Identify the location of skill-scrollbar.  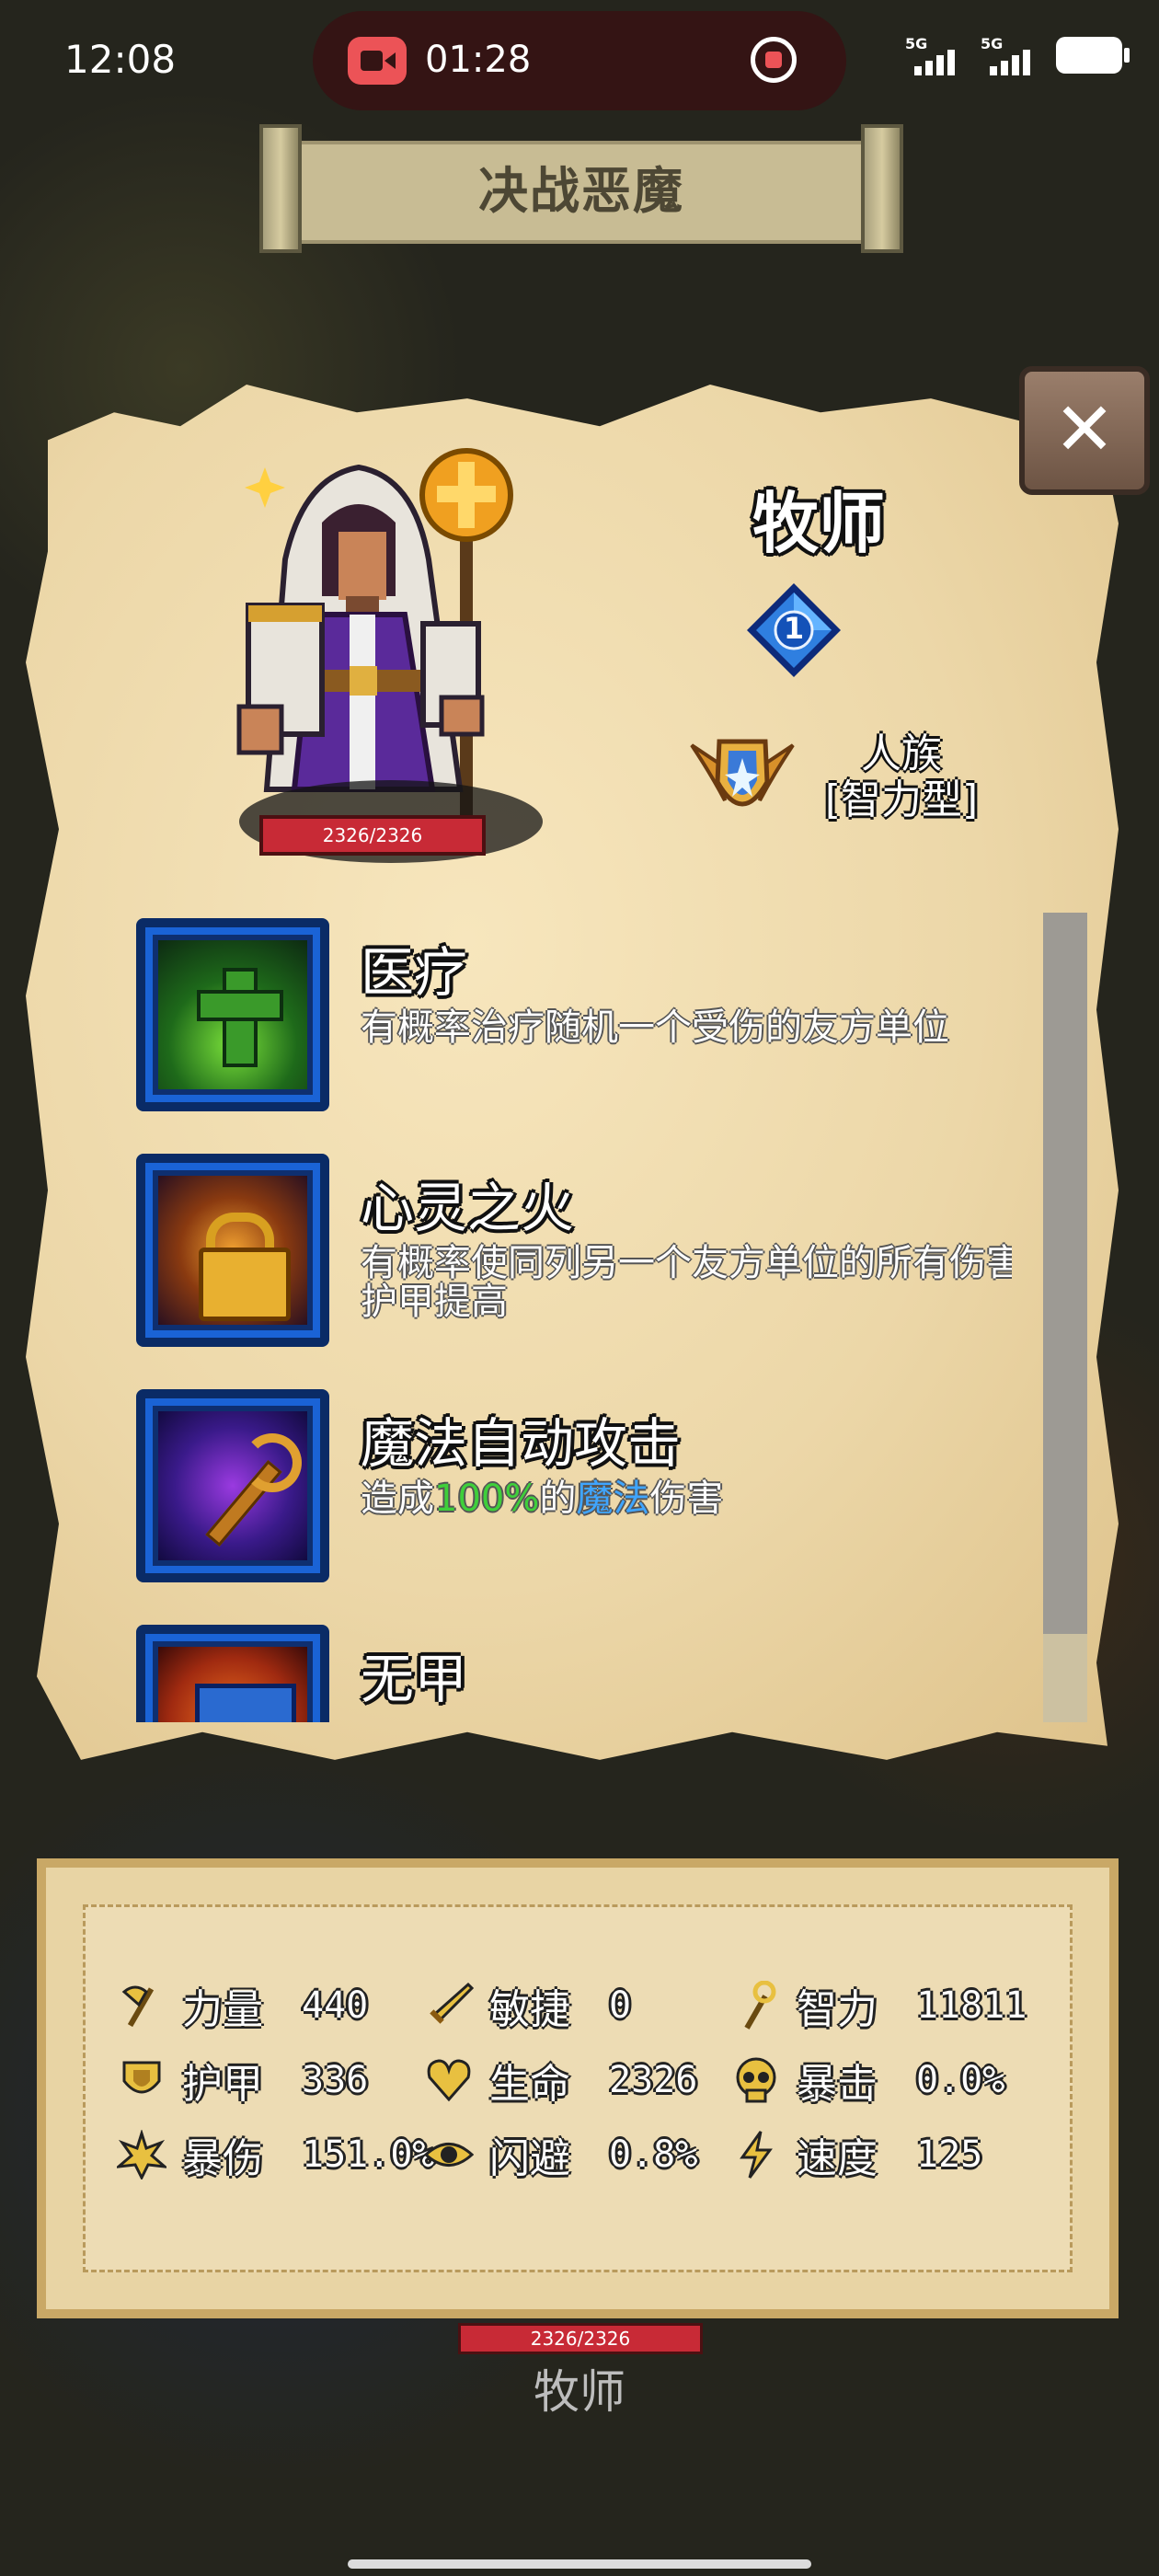
(1065, 1317).